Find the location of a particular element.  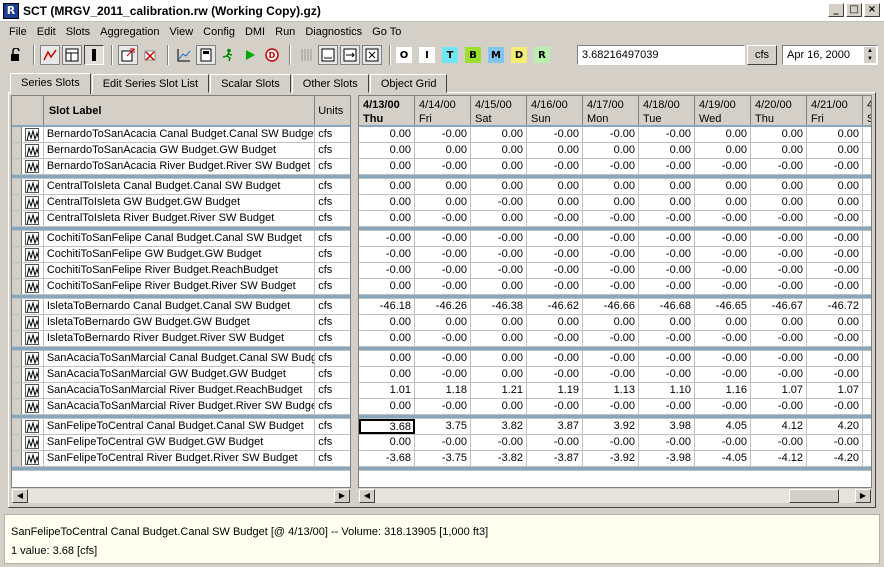

value-cell: 1.19 is located at coordinates (555, 390).